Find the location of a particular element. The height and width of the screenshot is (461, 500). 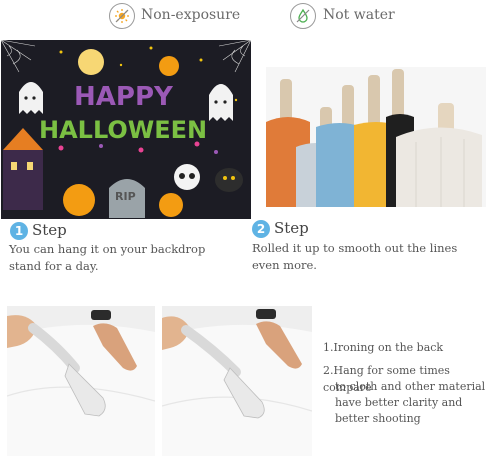

note-hang-line2: to cloth and other material is located at coordinates (410, 386).